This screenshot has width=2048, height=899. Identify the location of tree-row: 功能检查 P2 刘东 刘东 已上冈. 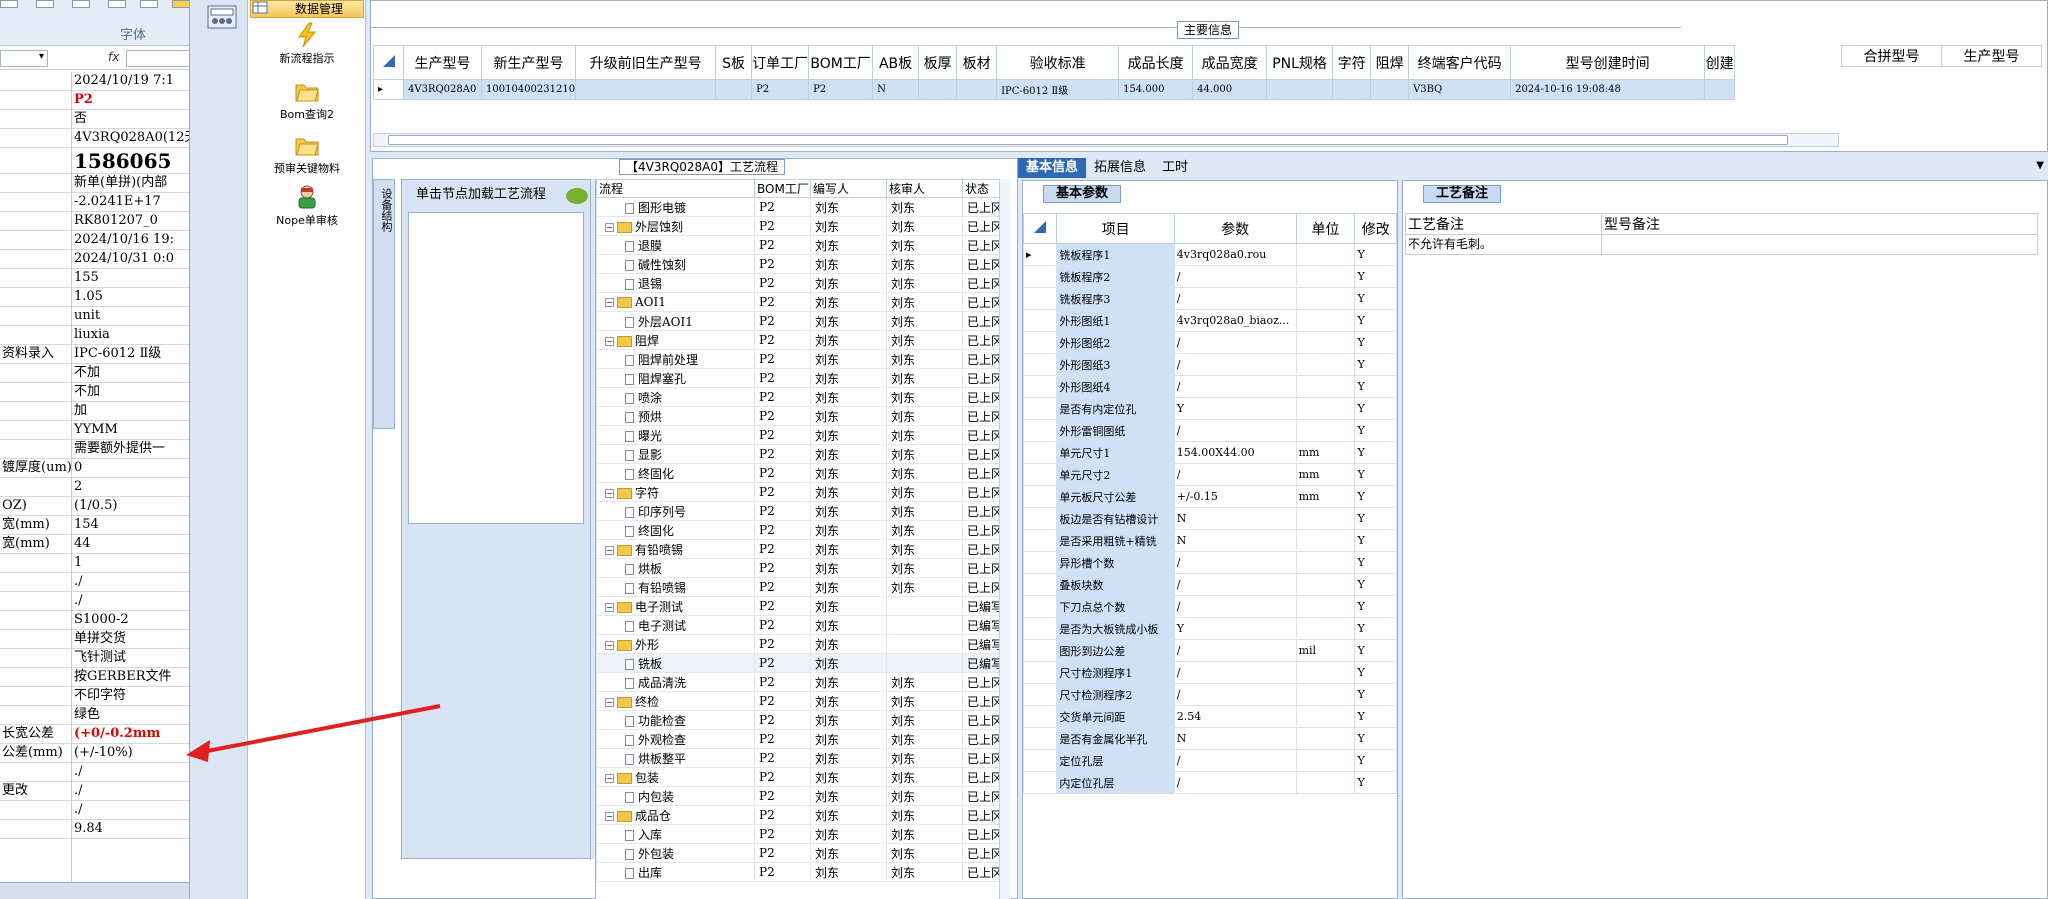
(800, 720).